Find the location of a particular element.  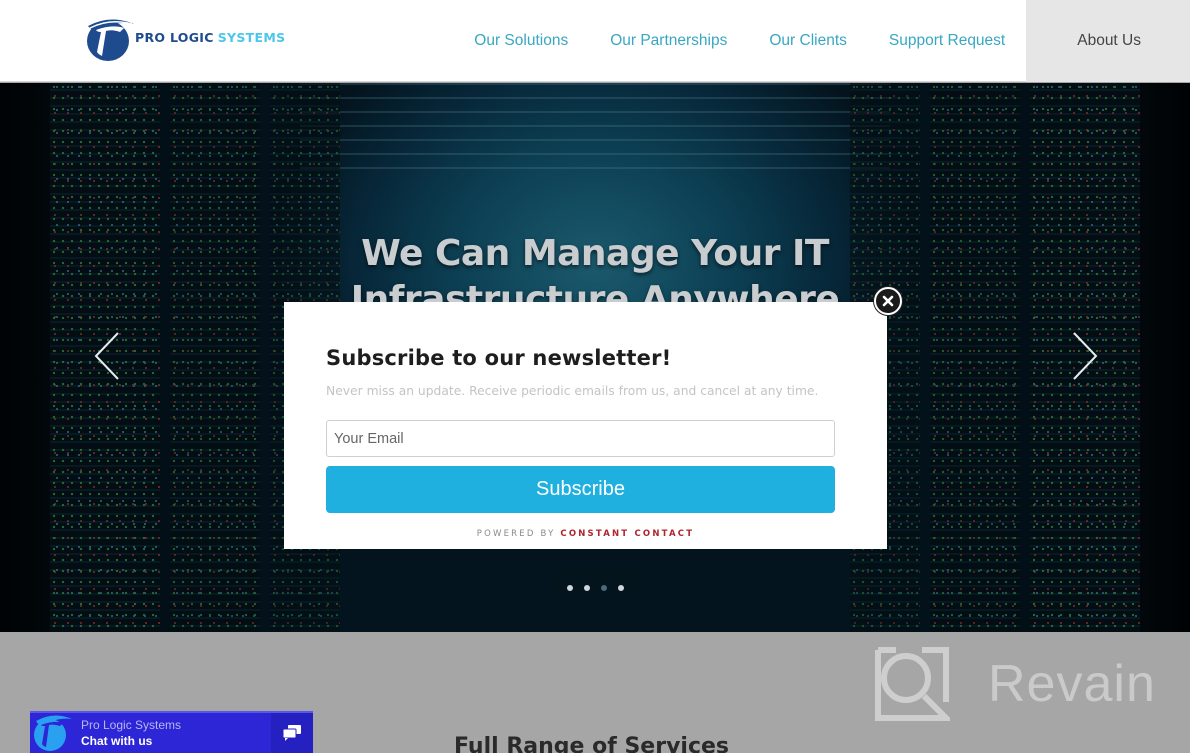

carousel-indicators is located at coordinates (595, 588).